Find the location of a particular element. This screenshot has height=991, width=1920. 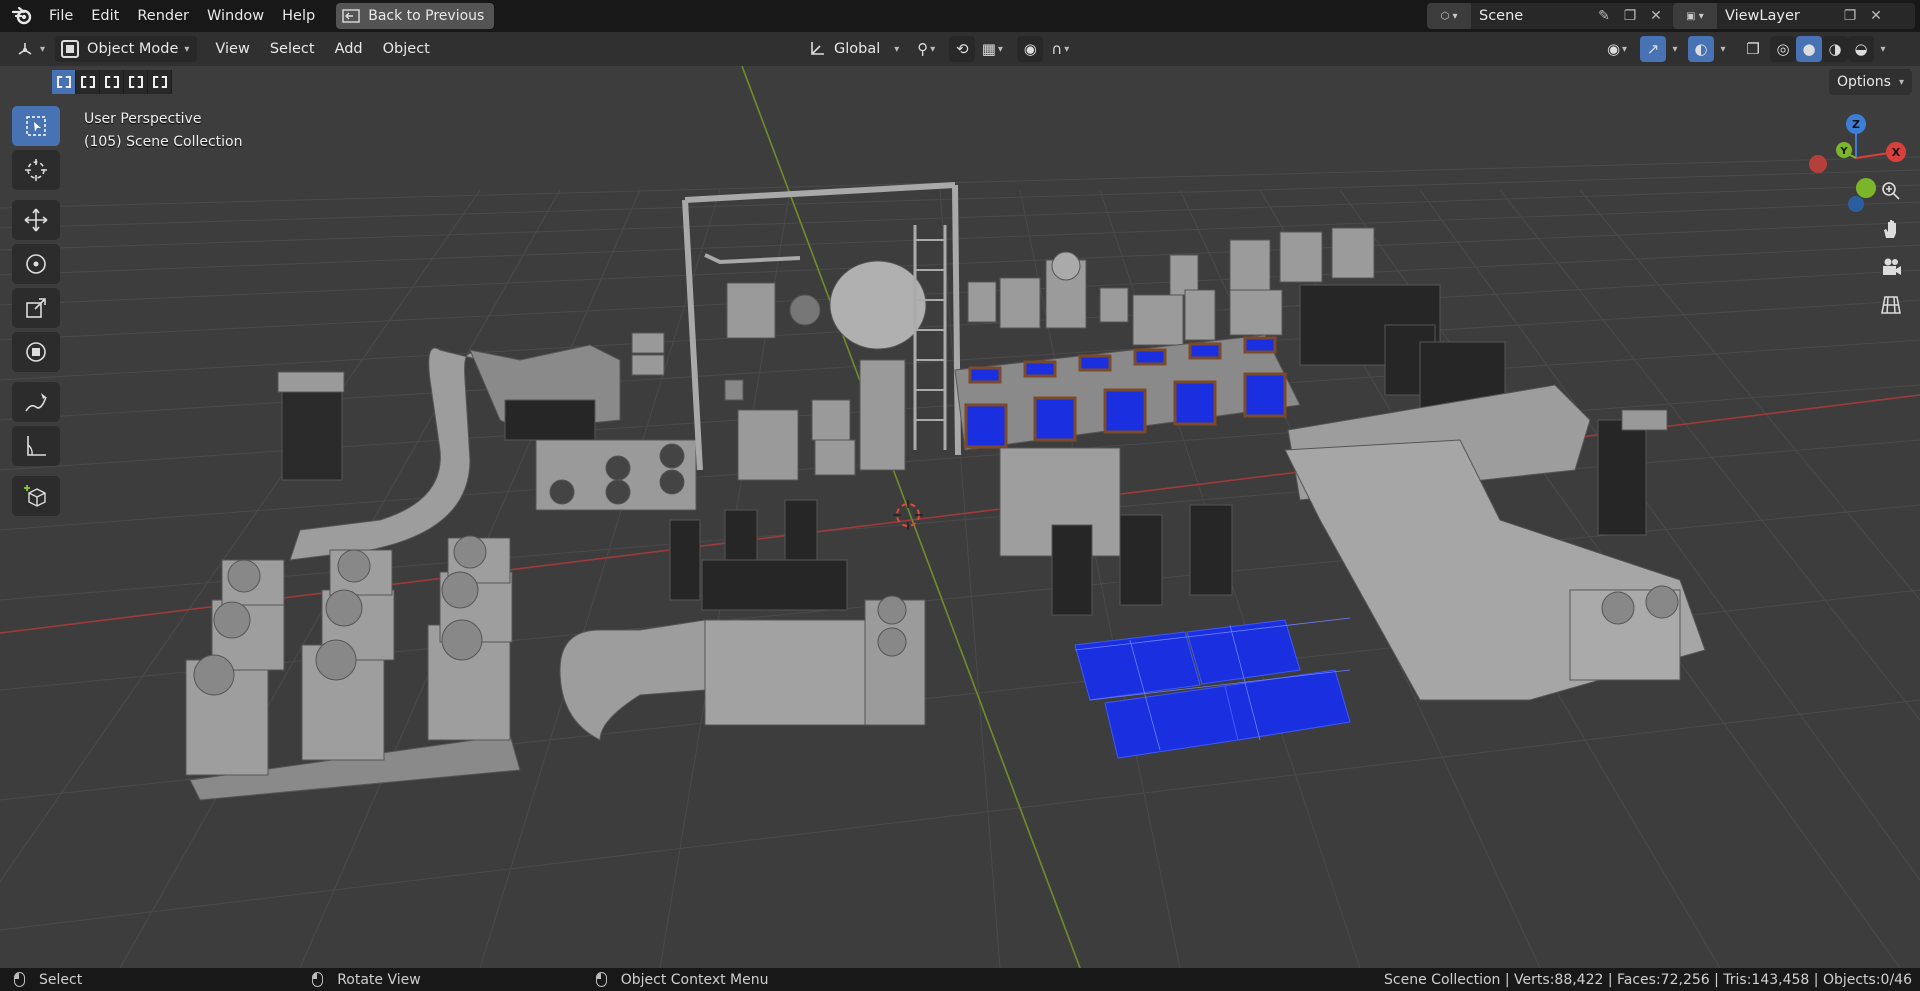

gizmo-toggle-icon: ↗ is located at coordinates (1653, 49).